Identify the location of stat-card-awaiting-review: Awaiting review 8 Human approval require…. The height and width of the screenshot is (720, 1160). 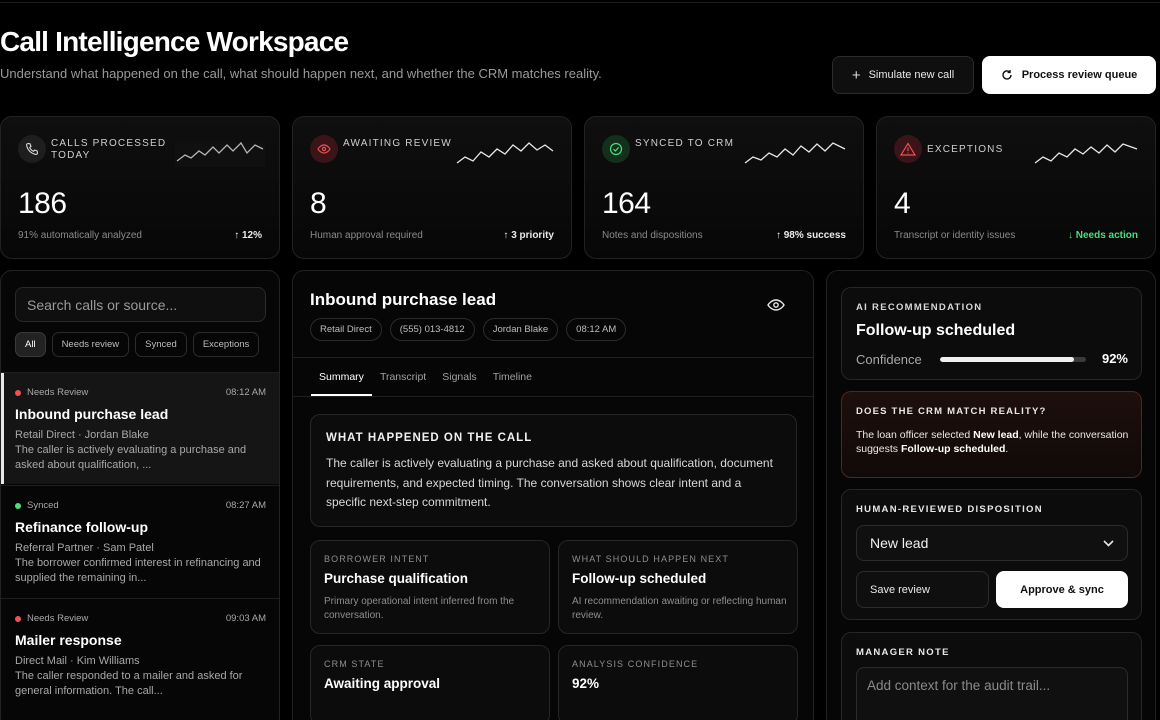
(432, 187).